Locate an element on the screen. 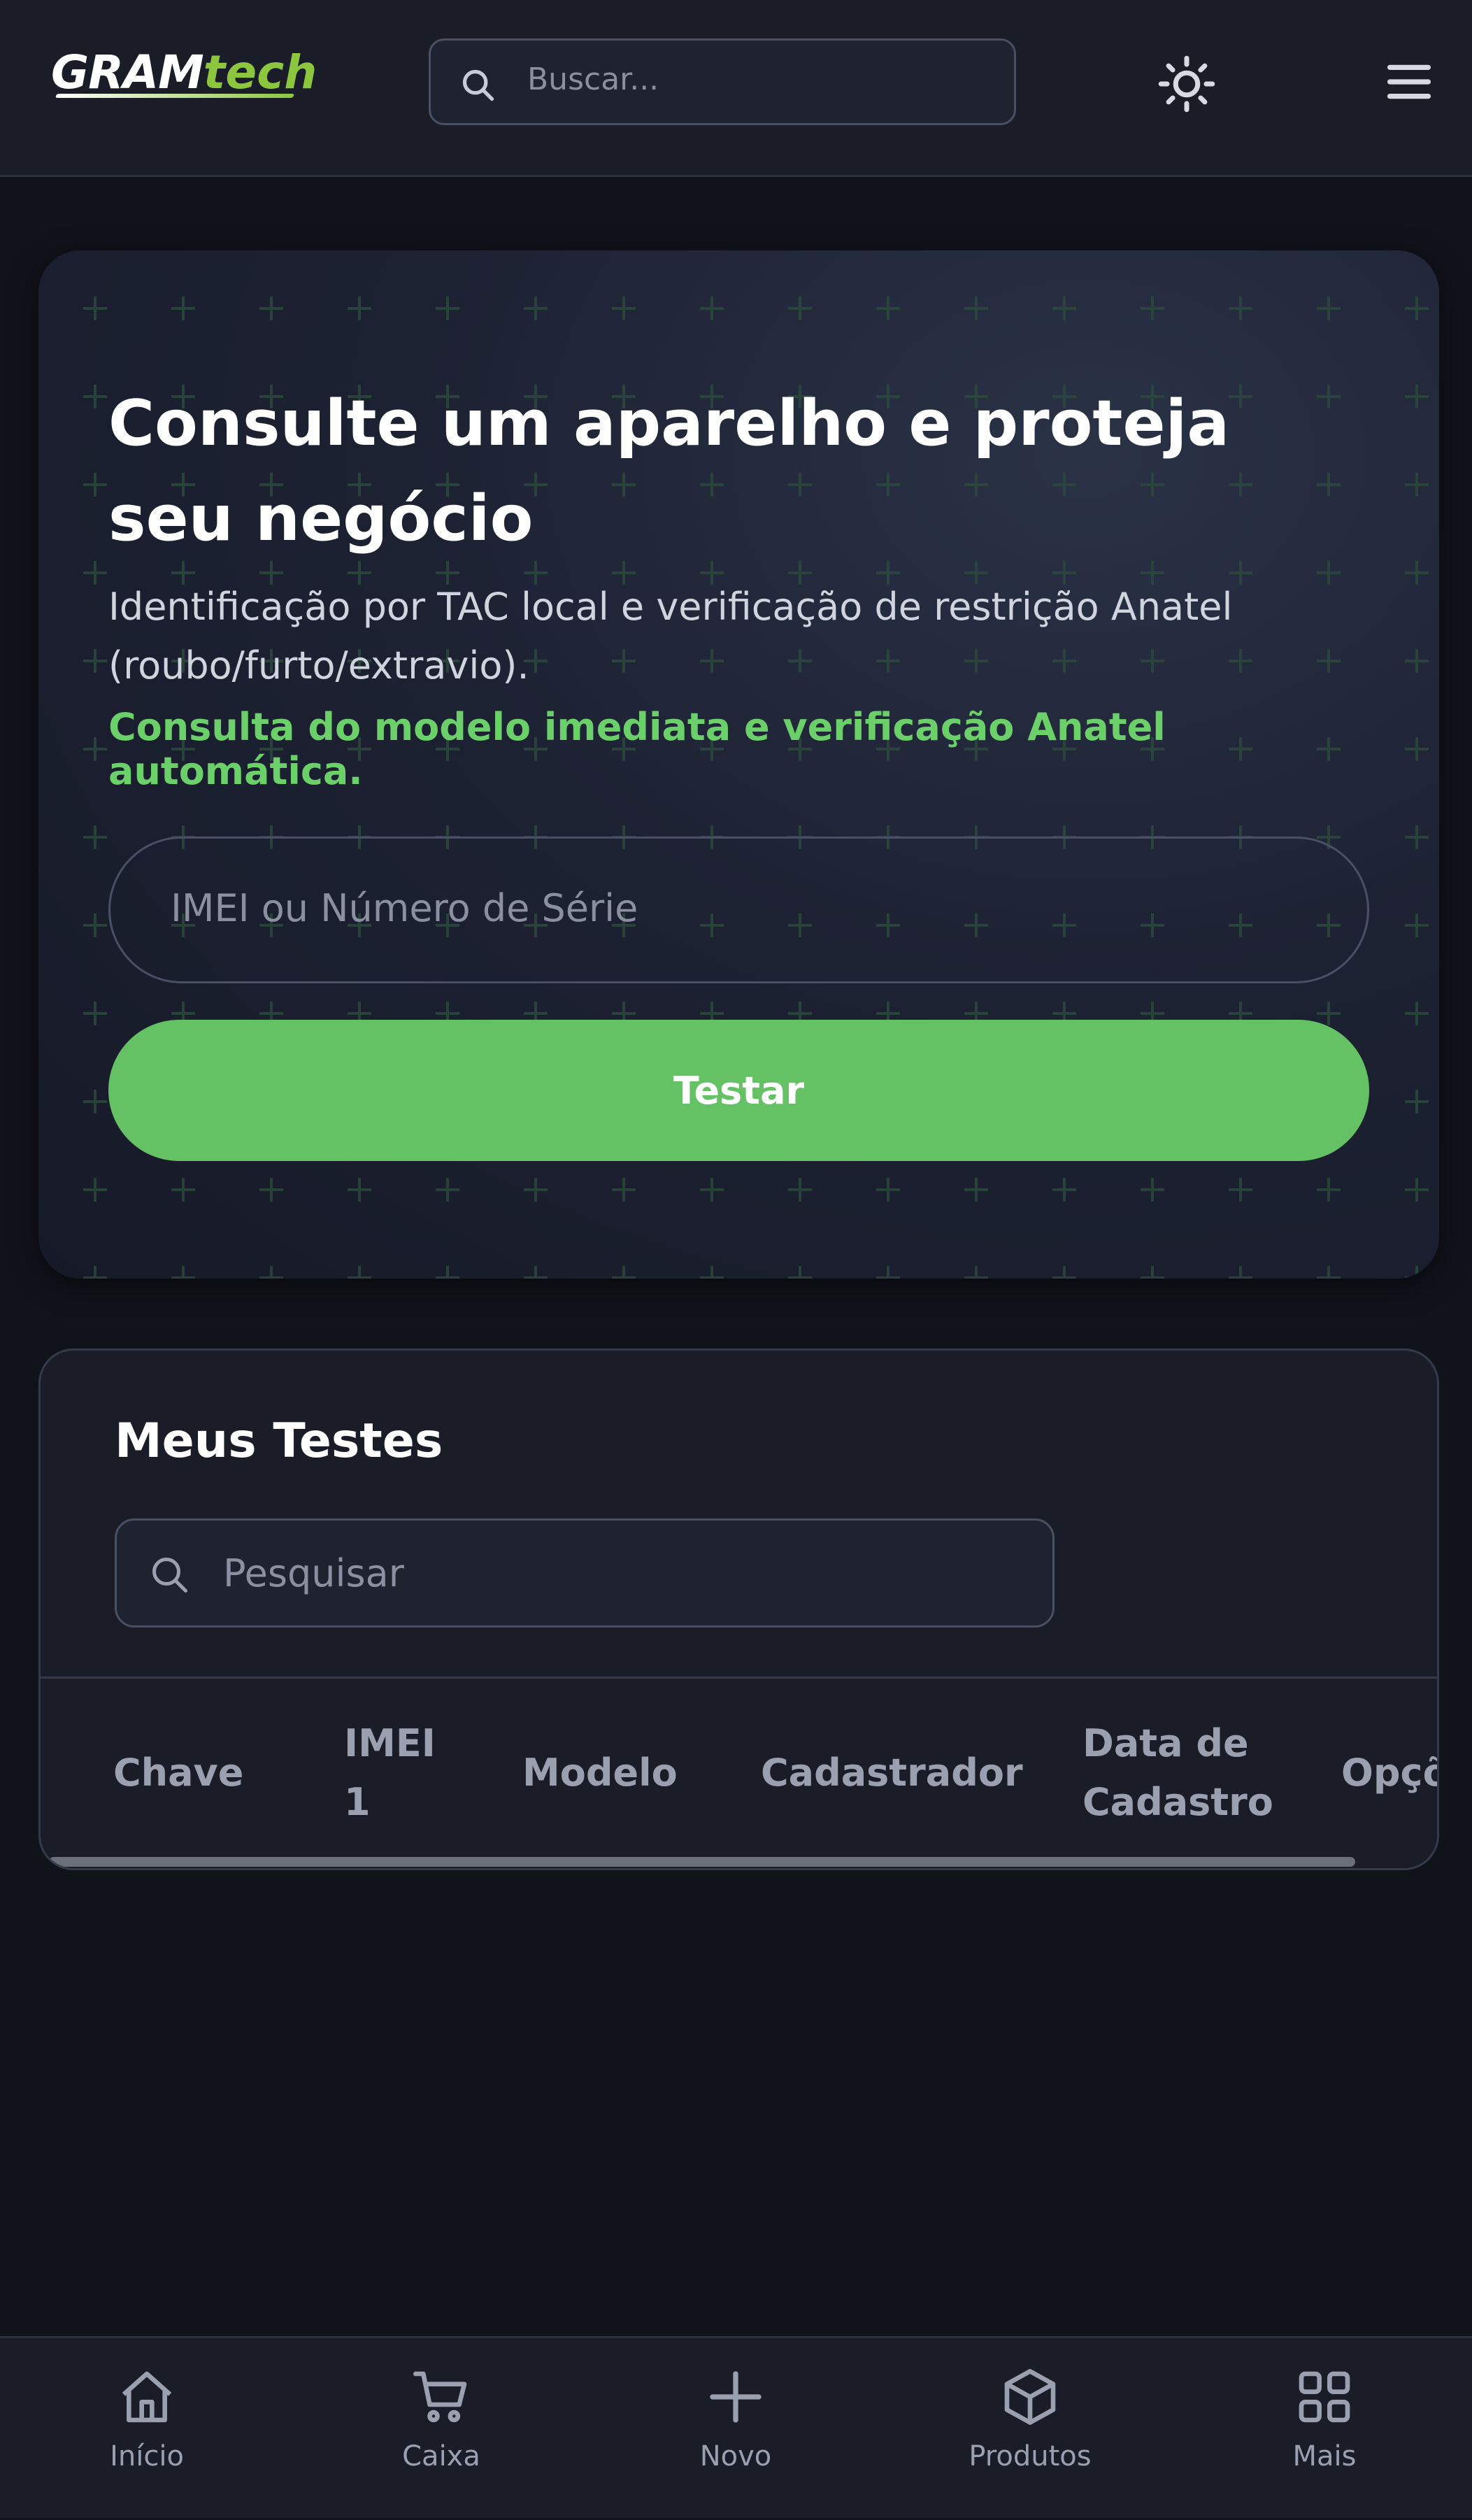  column-header-imei1: IMEI 1 is located at coordinates (407, 1773).